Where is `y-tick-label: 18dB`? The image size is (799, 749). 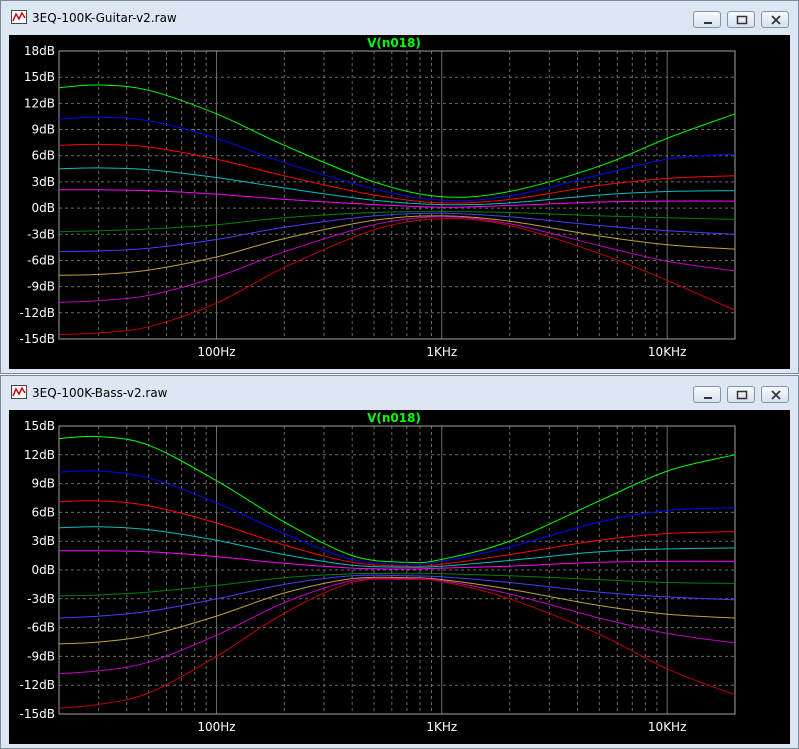
y-tick-label: 18dB is located at coordinates (39, 51).